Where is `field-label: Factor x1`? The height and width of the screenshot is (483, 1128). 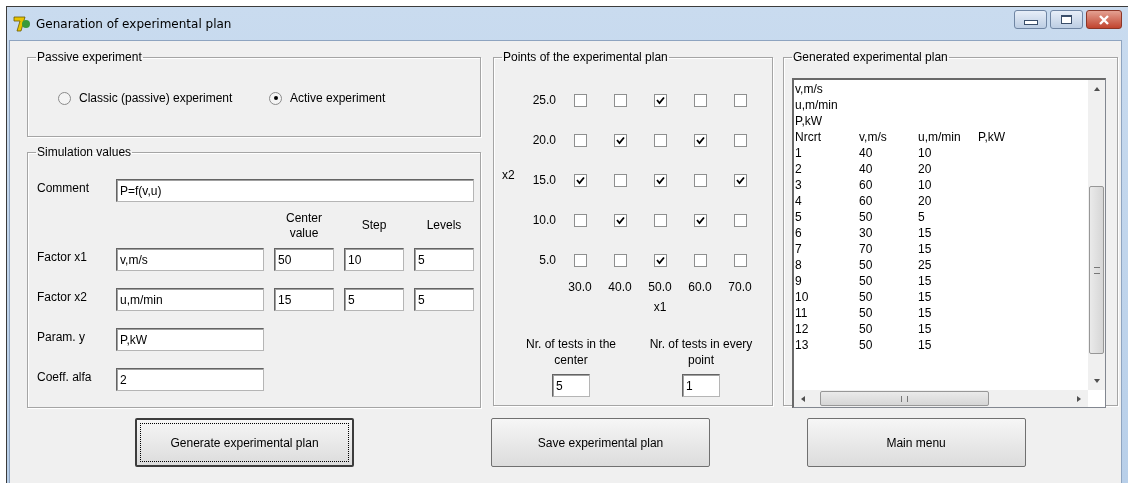
field-label: Factor x1 is located at coordinates (62, 256).